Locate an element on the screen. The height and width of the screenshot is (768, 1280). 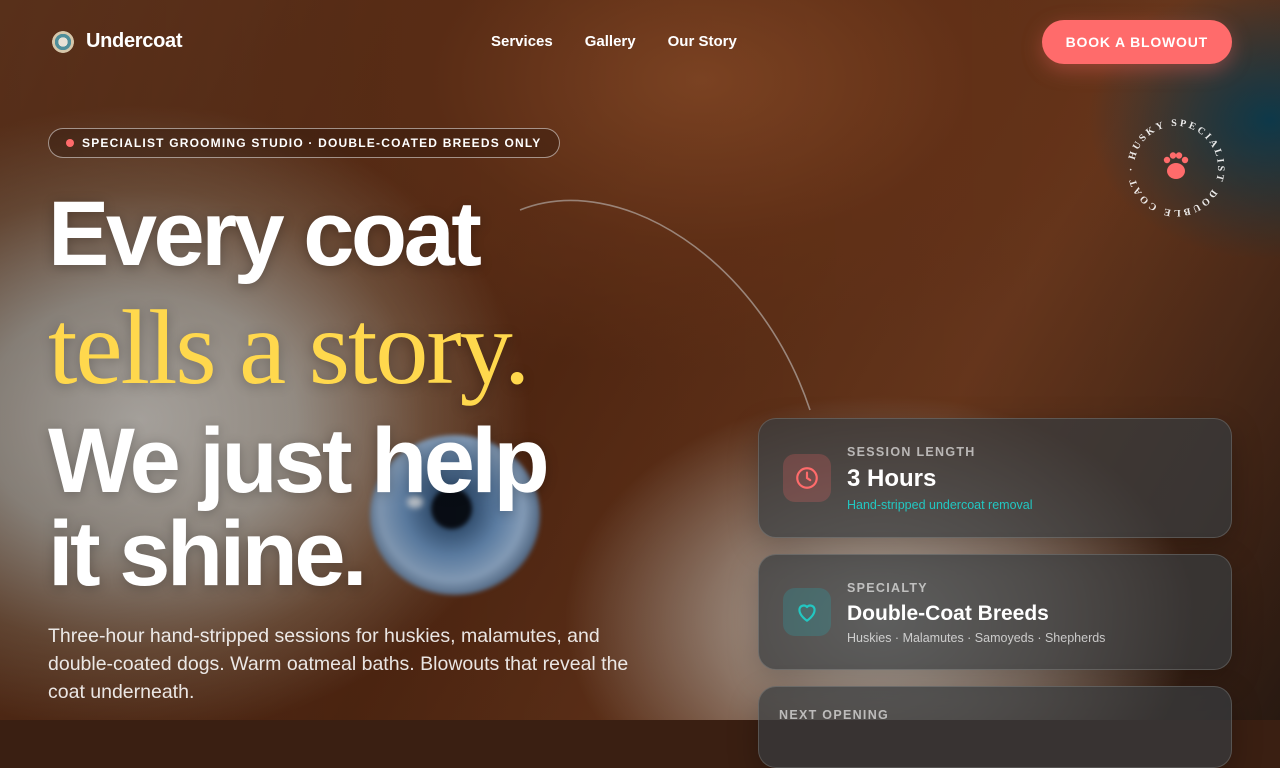
main-nav: Services Gallery Our Story is located at coordinates (614, 41).